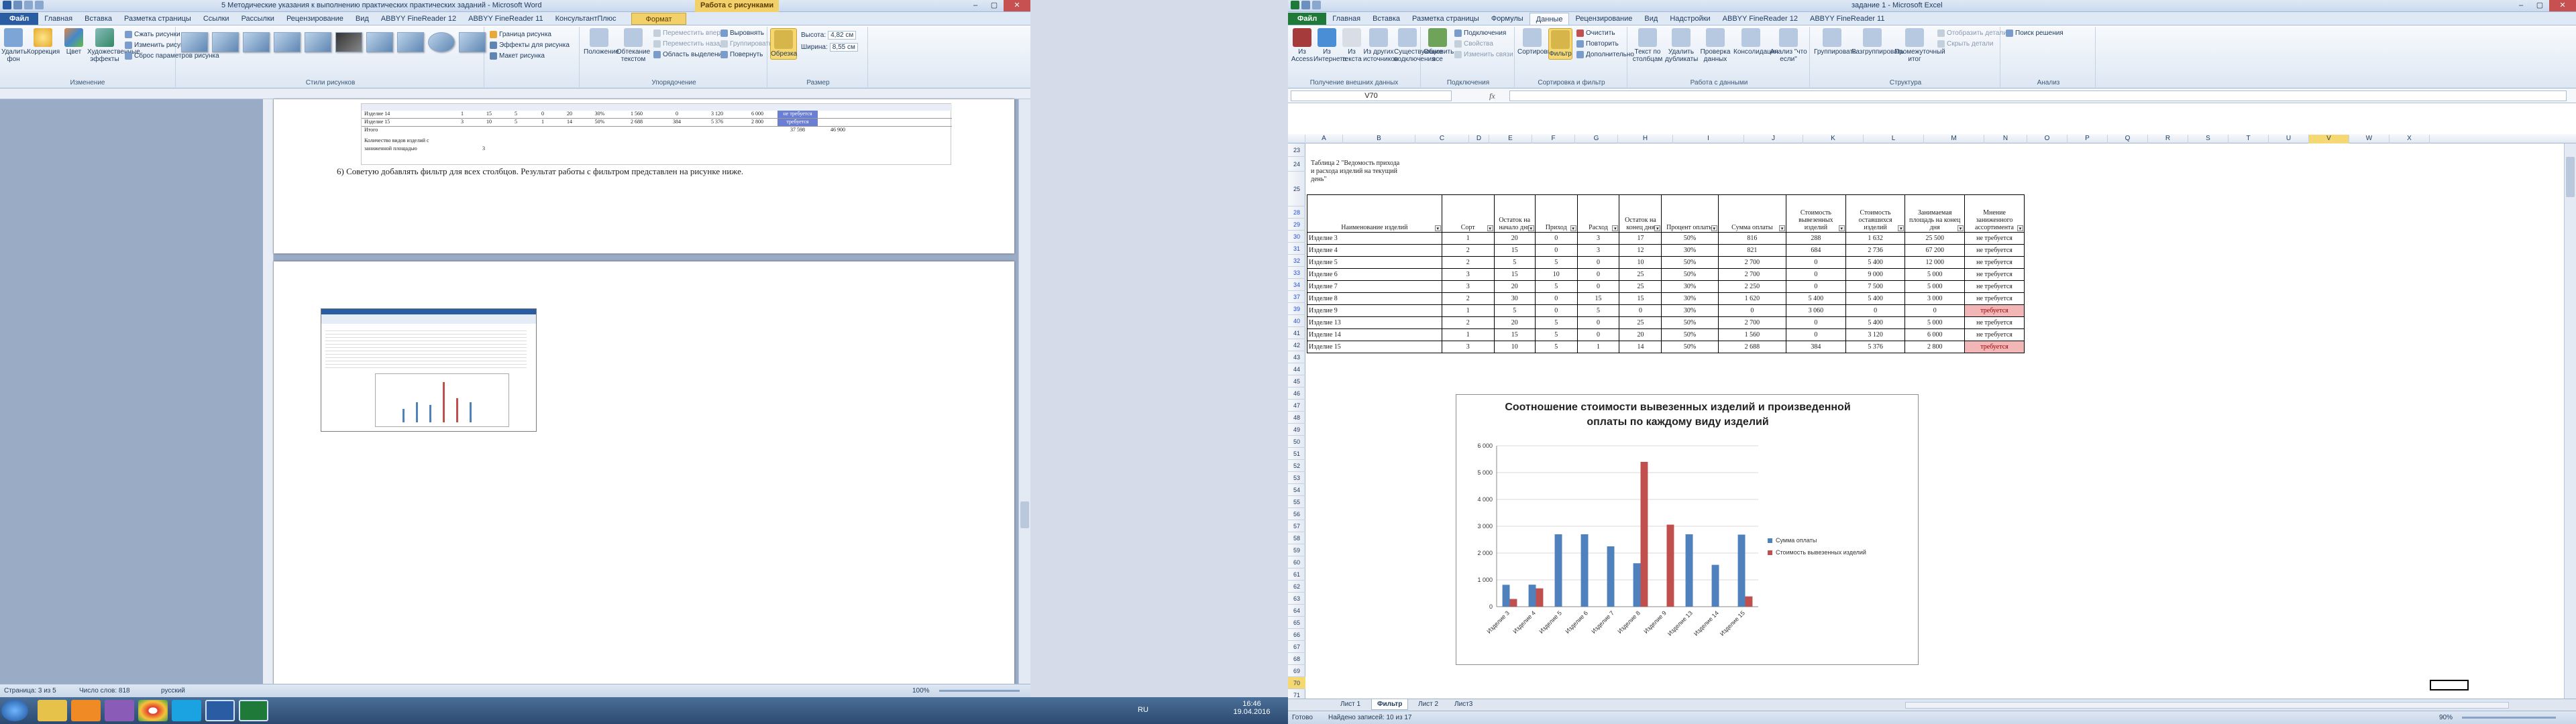  What do you see at coordinates (1752, 334) in the screenshot?
I see `table-cell: 1 560` at bounding box center [1752, 334].